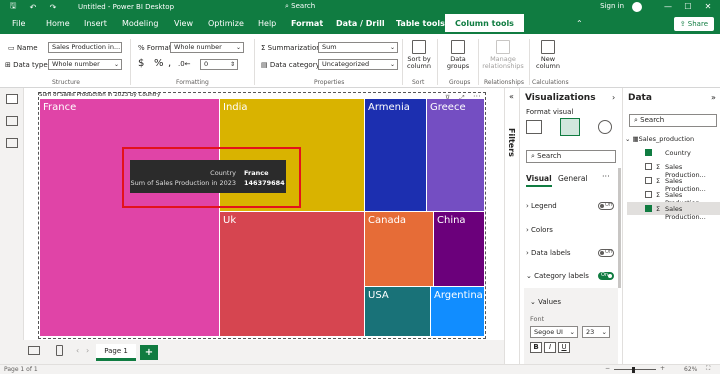  What do you see at coordinates (708, 7) in the screenshot?
I see `close-button: ✕` at bounding box center [708, 7].